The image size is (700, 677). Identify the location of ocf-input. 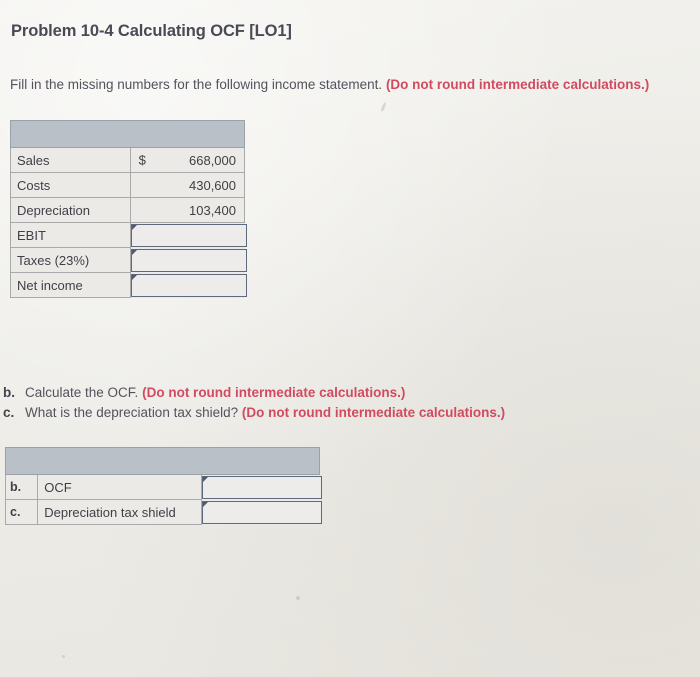
(262, 487).